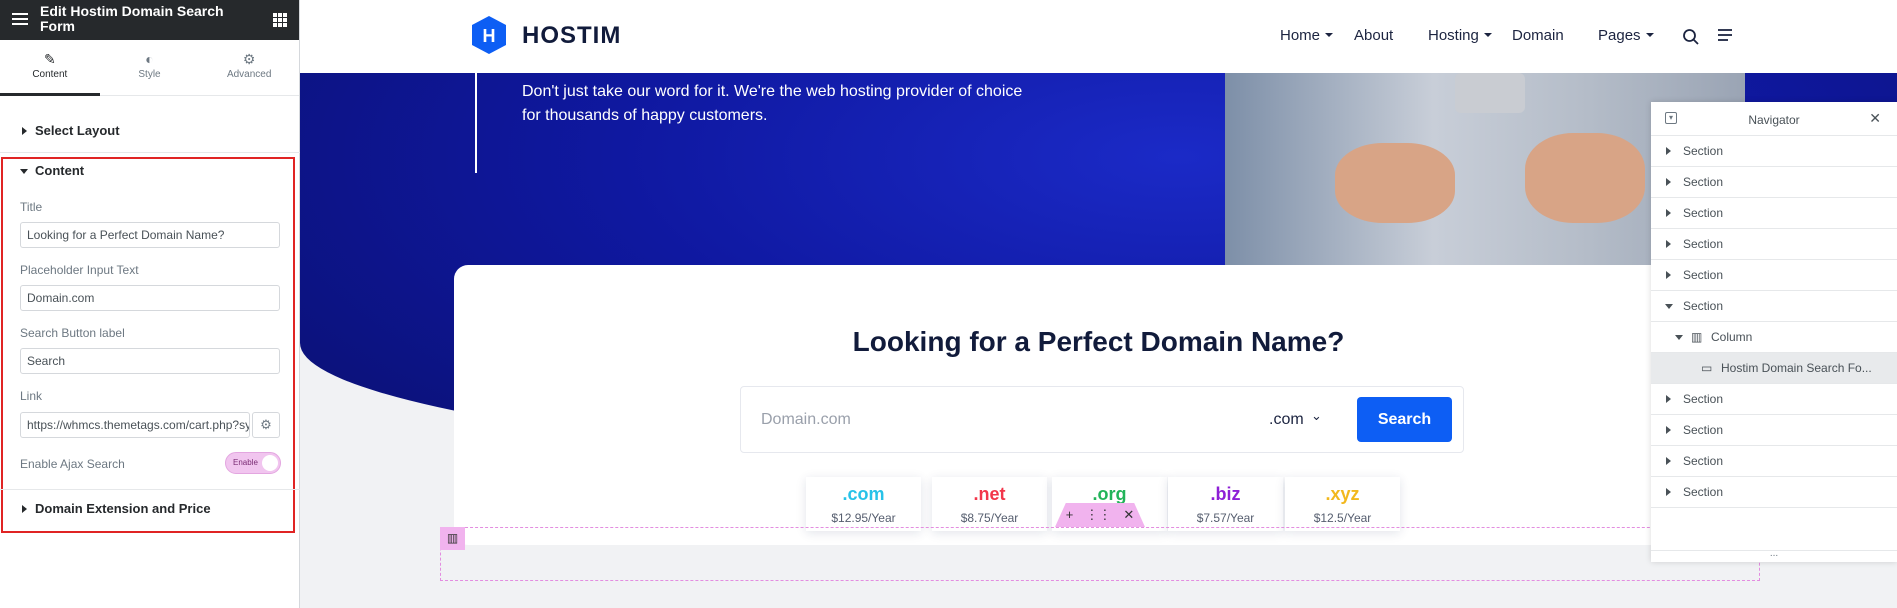  What do you see at coordinates (1774, 120) in the screenshot?
I see `navigator-title: Navigator` at bounding box center [1774, 120].